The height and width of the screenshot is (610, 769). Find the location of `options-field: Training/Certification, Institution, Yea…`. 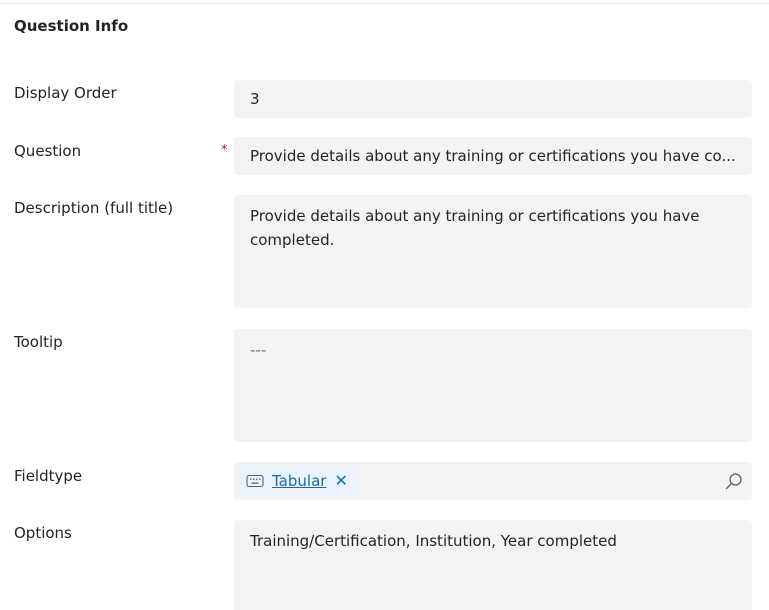

options-field: Training/Certification, Institution, Yea… is located at coordinates (493, 565).